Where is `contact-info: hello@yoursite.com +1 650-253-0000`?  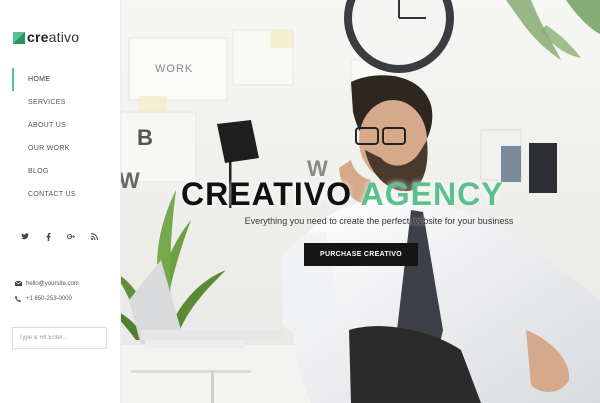 contact-info: hello@yoursite.com +1 650-253-0000 is located at coordinates (47, 291).